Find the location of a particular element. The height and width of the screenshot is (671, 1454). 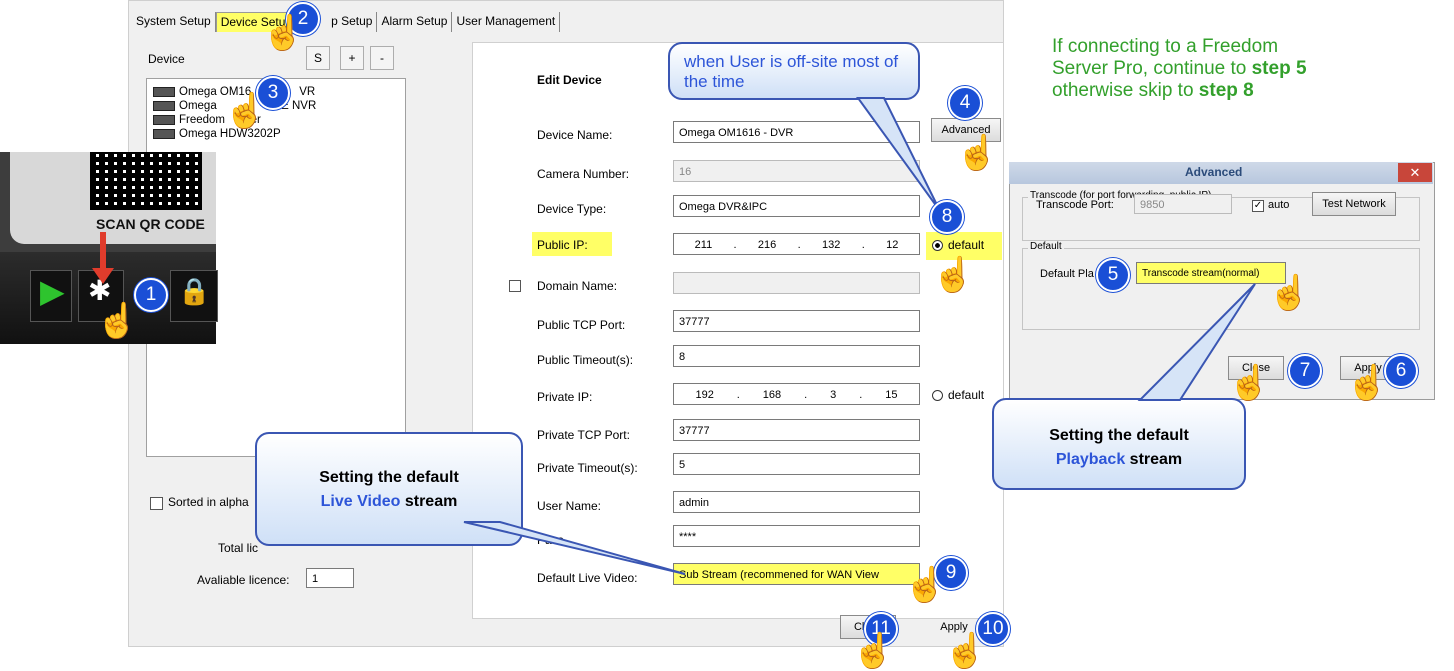

step-badge-7: 7 is located at coordinates (1305, 371).